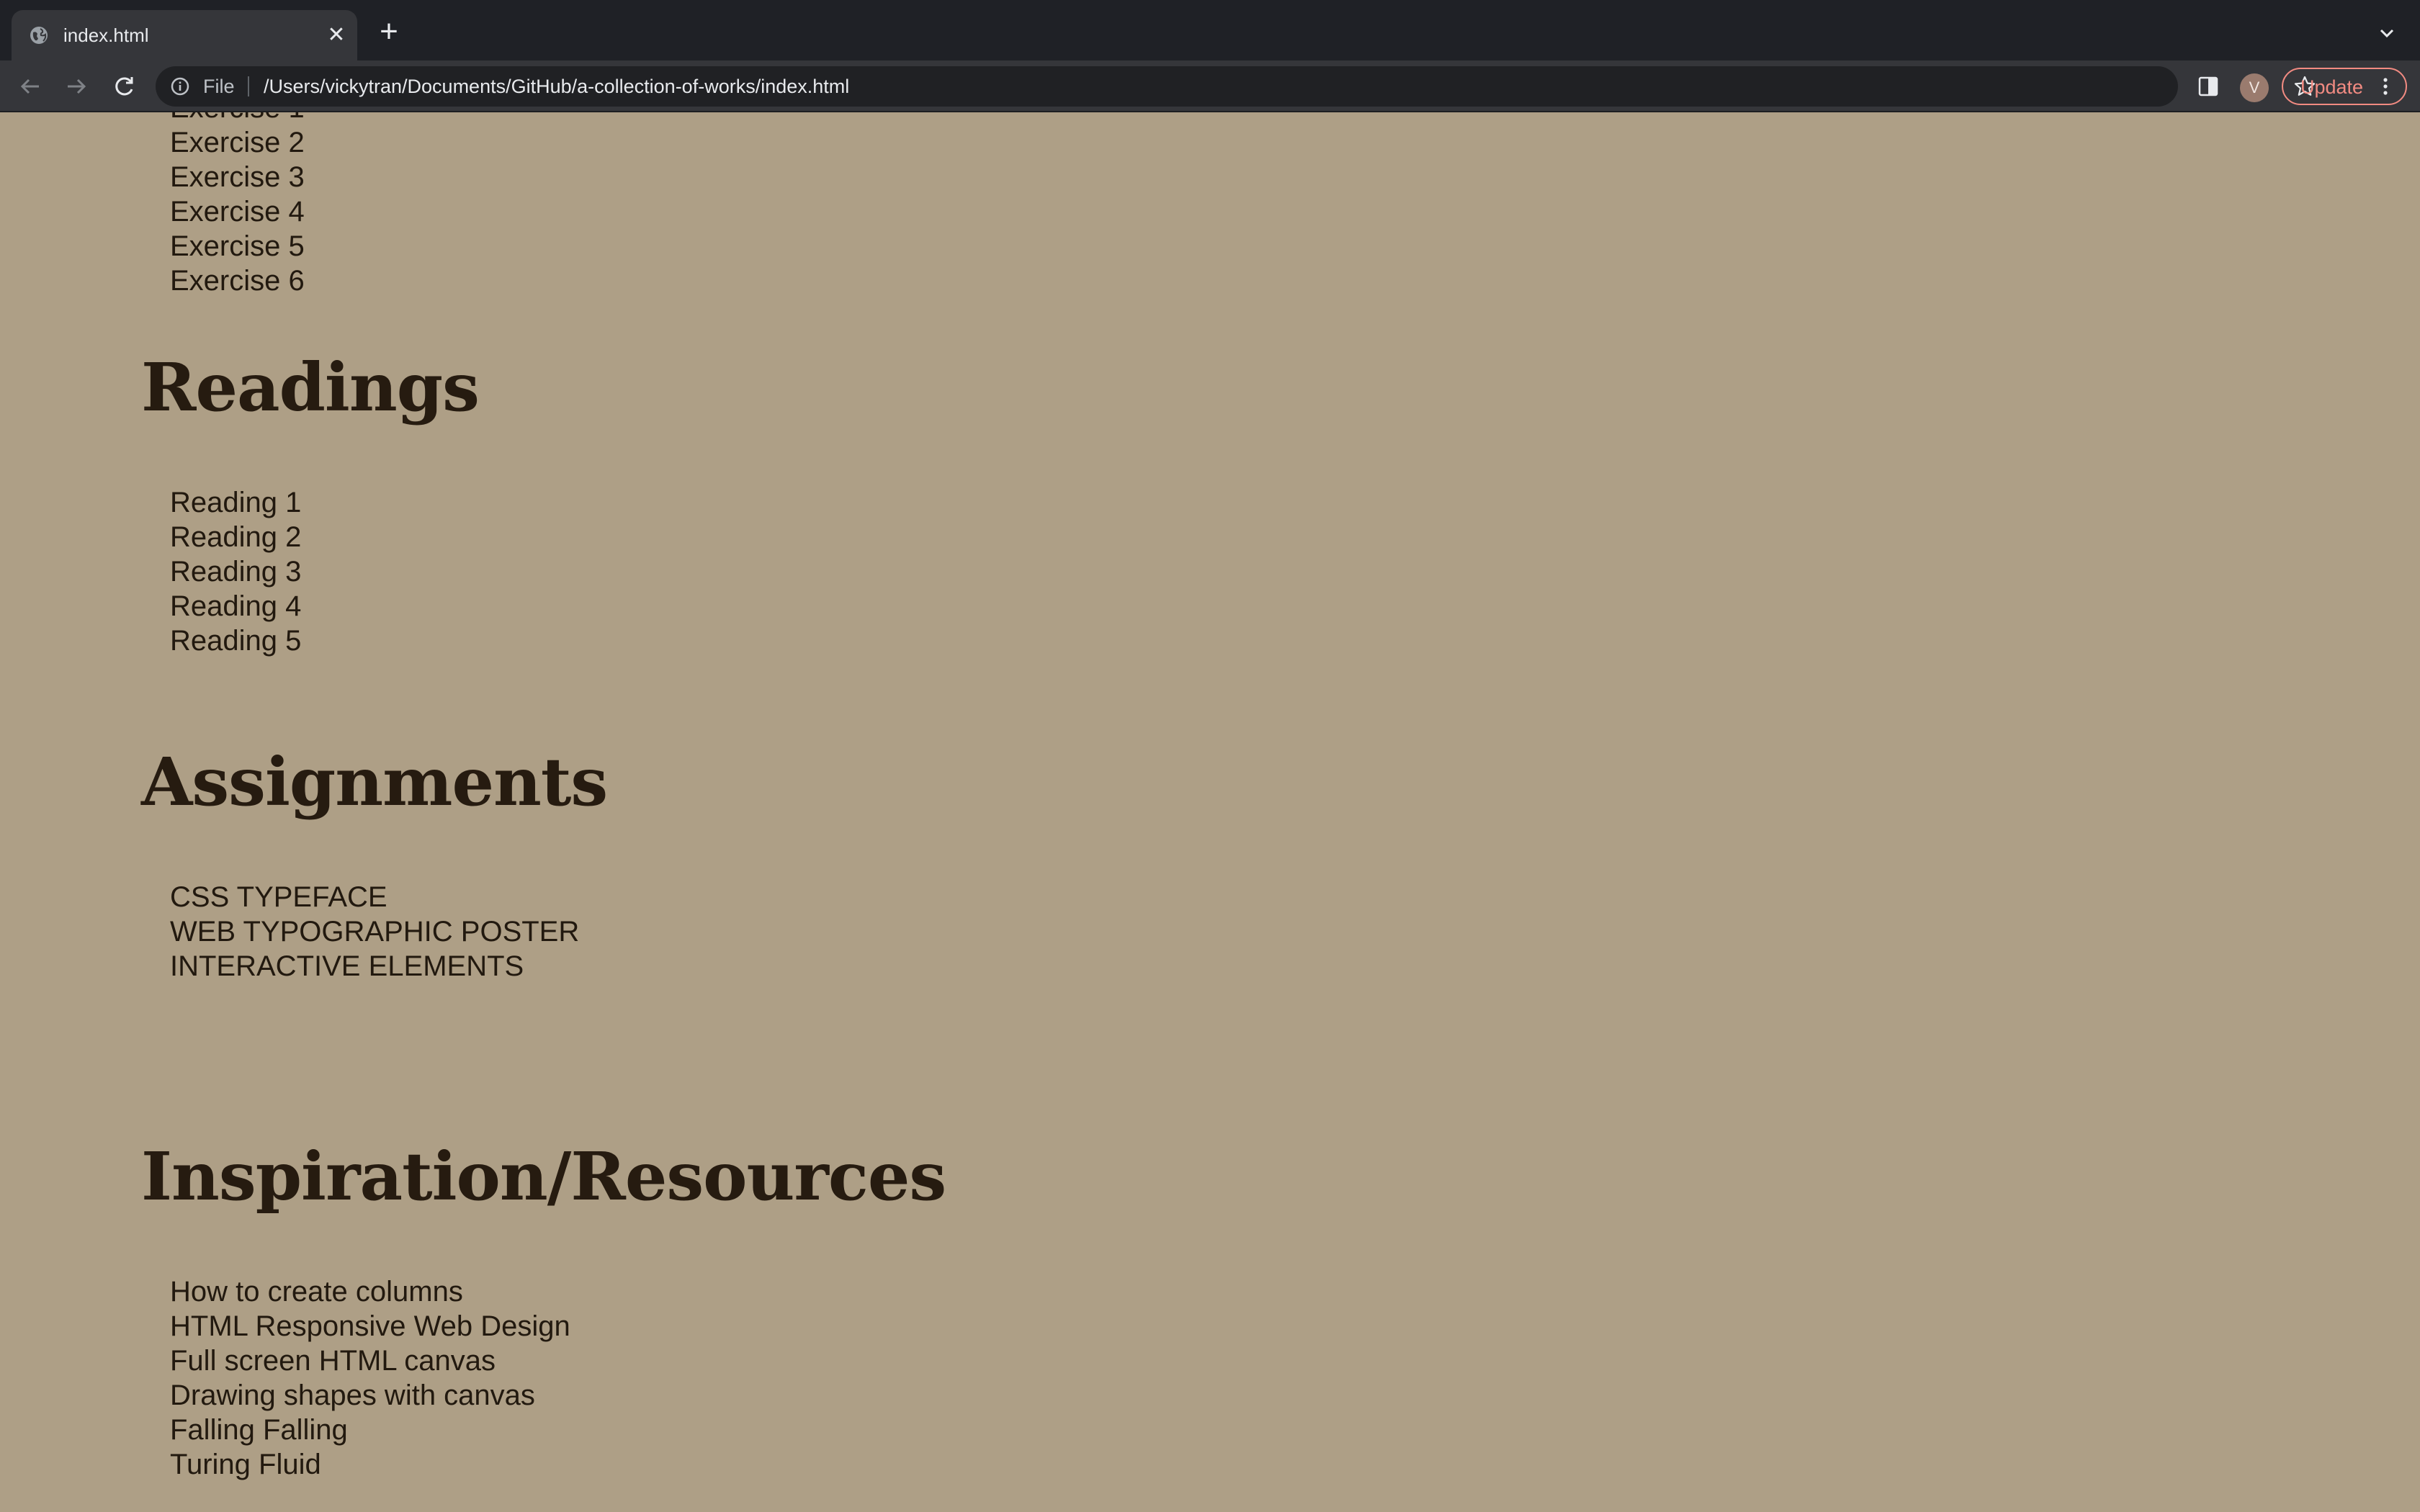  Describe the element at coordinates (370, 1326) in the screenshot. I see `list-item: HTML Responsive Web Design` at that location.